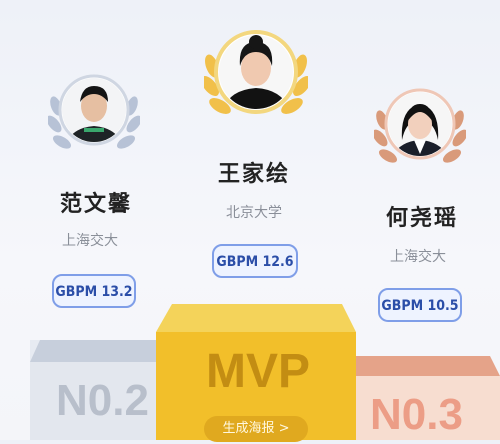 This screenshot has height=444, width=500. I want to click on contestant-name-first: 王家绘, so click(254, 174).